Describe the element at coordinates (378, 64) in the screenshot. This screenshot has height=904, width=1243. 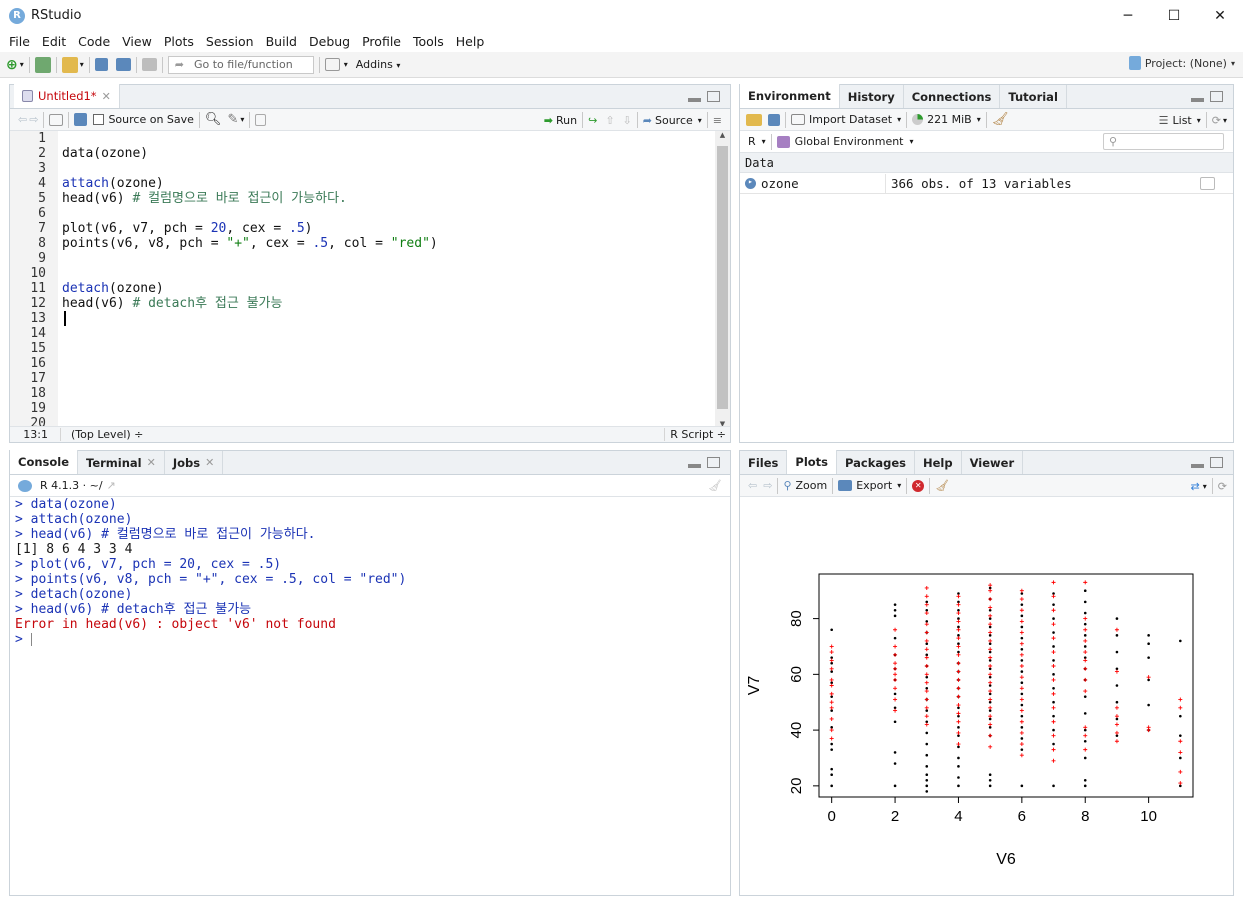
I see `addins-menu: Addins ▾` at that location.